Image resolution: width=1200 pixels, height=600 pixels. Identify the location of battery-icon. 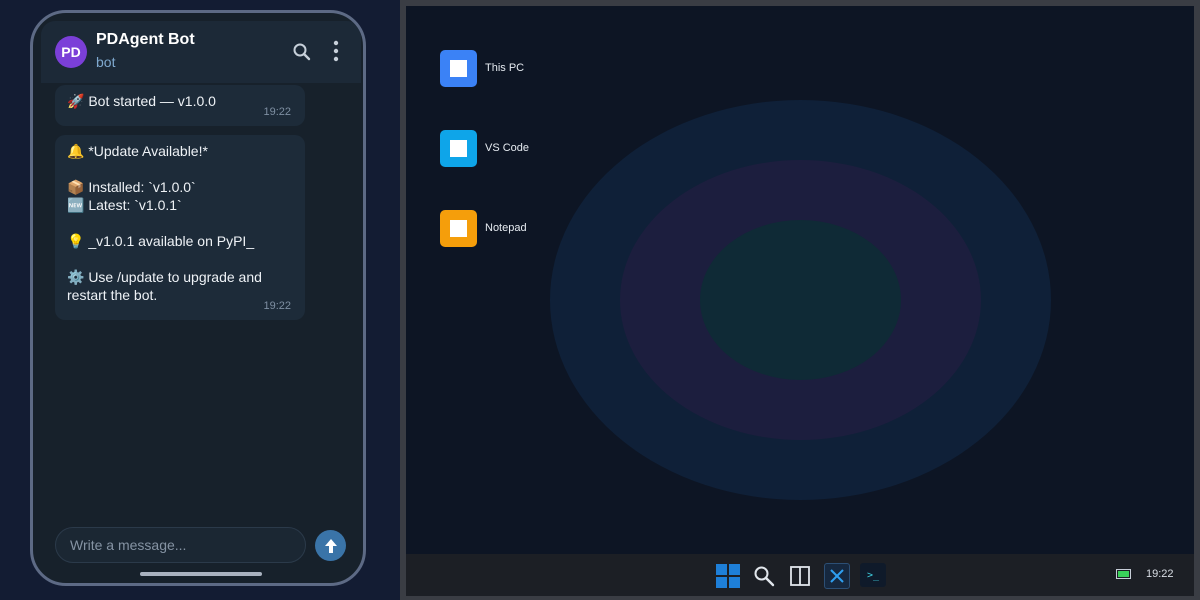
(1123, 574).